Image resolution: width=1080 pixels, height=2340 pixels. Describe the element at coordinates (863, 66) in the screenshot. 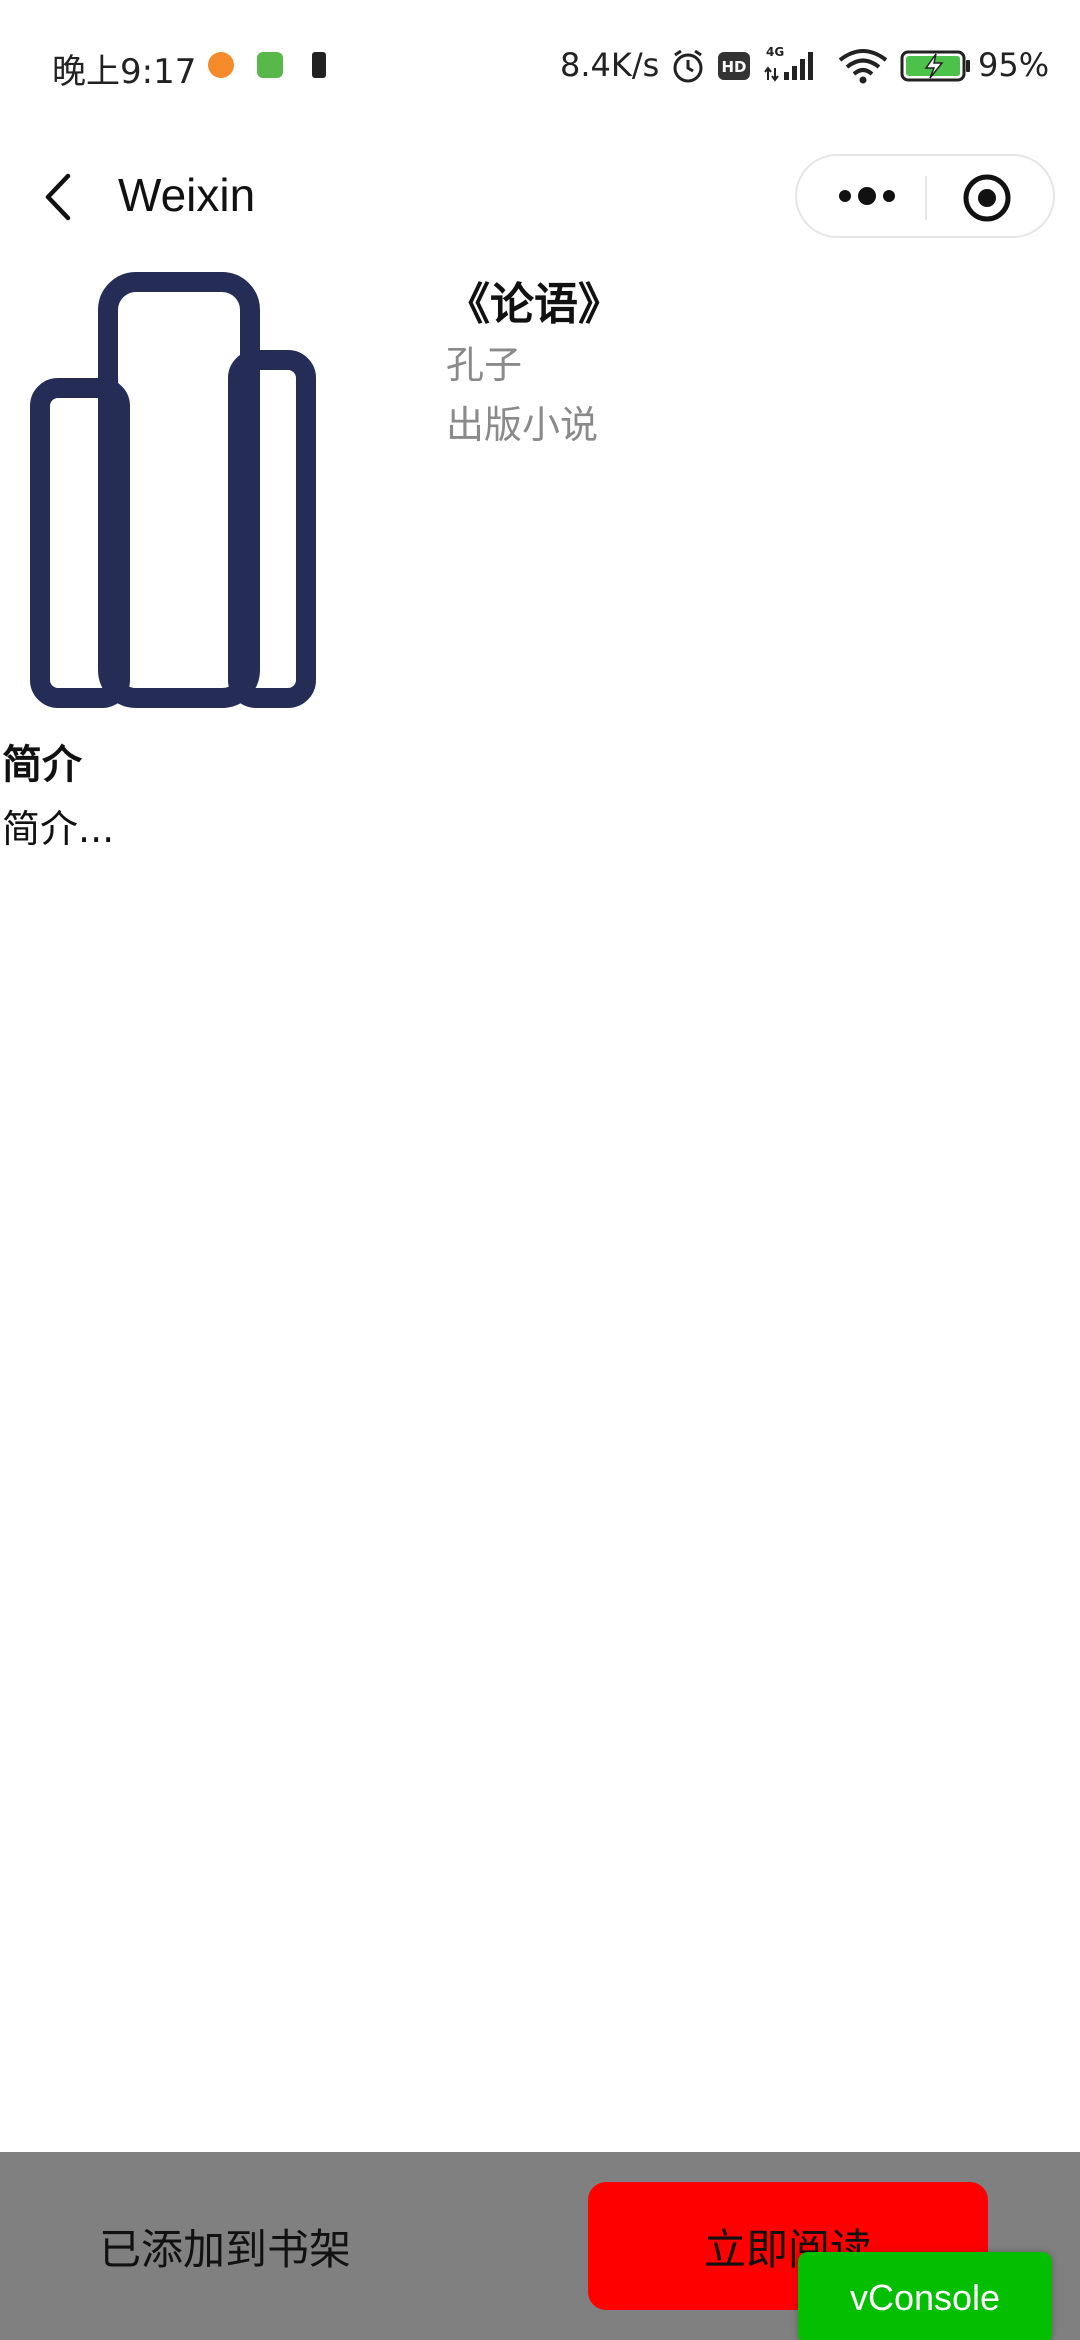

I see `wifi-icon` at that location.